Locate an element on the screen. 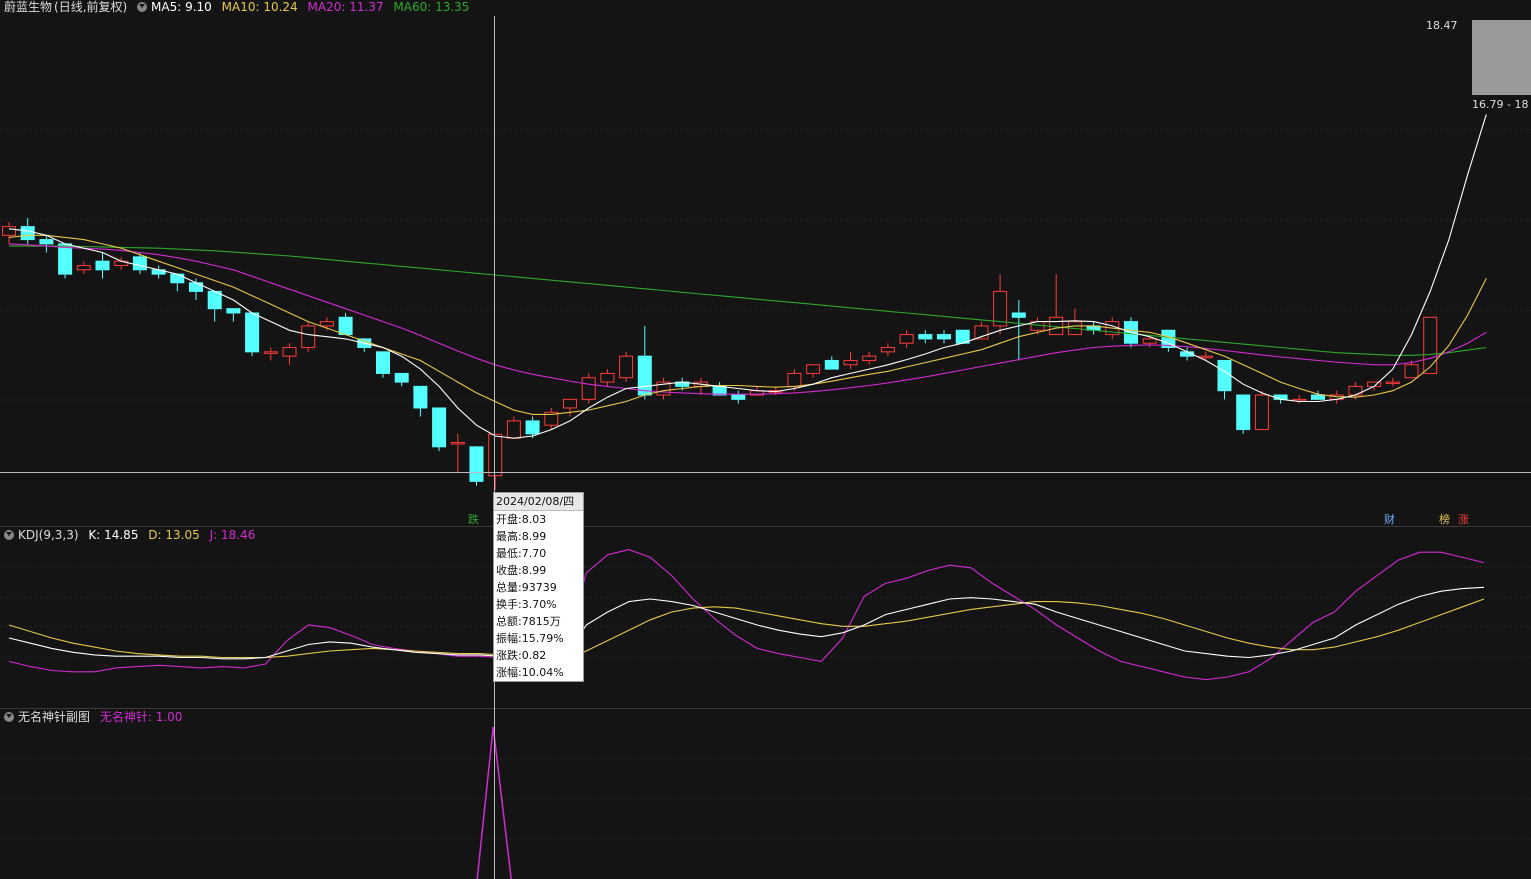  kdj-j-line is located at coordinates (746, 615).